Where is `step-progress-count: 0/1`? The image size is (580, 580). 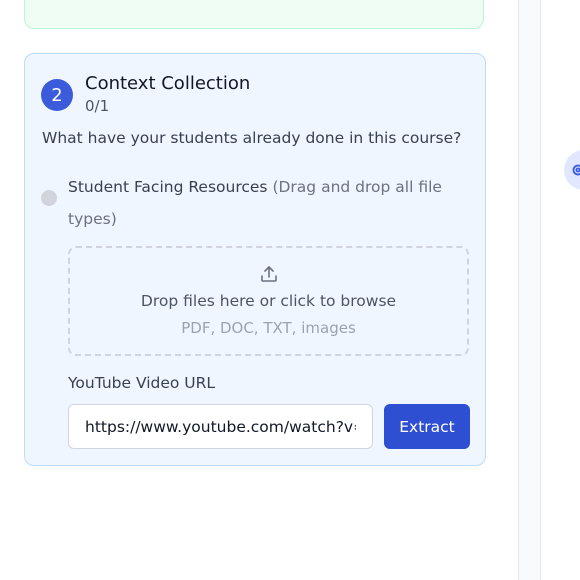
step-progress-count: 0/1 is located at coordinates (97, 106).